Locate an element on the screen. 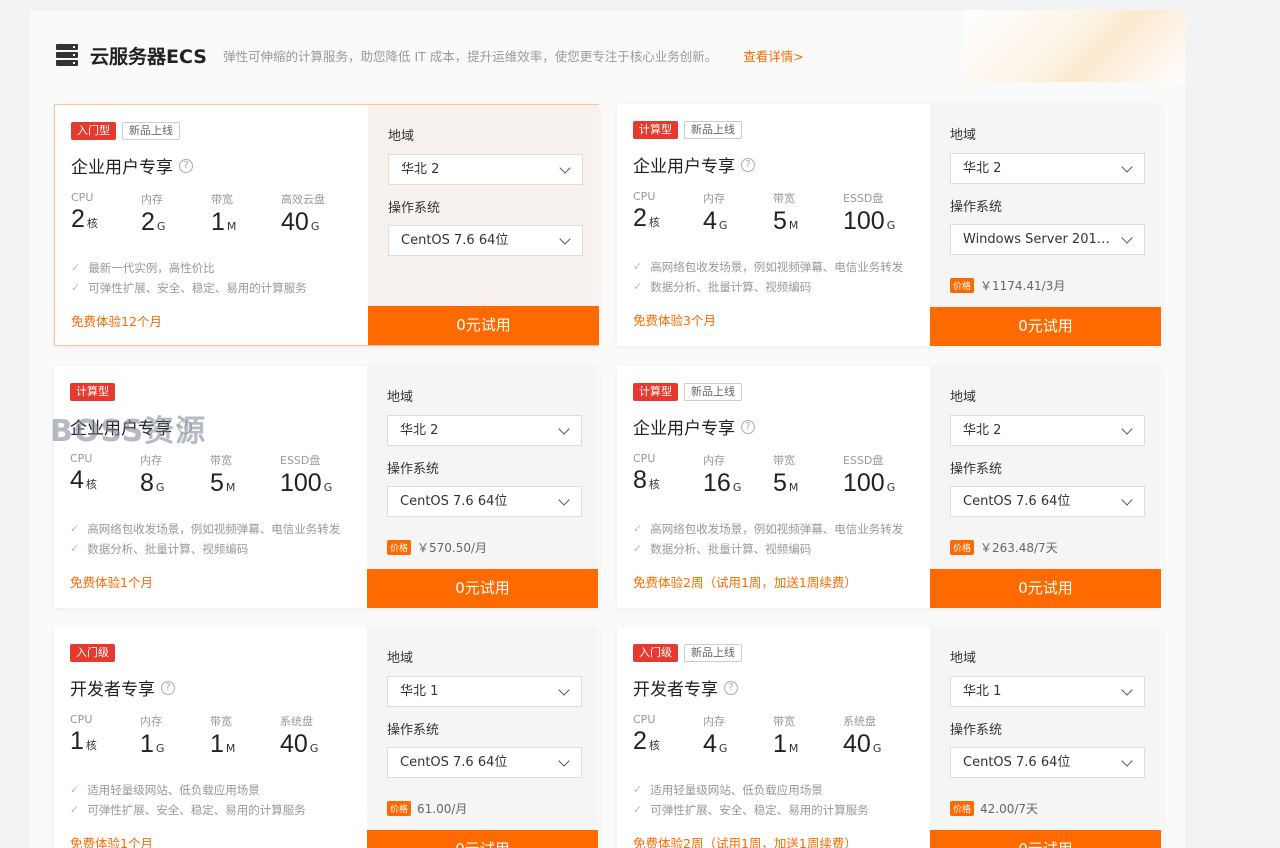 The height and width of the screenshot is (848, 1280). type-badge: 计算型 is located at coordinates (655, 130).